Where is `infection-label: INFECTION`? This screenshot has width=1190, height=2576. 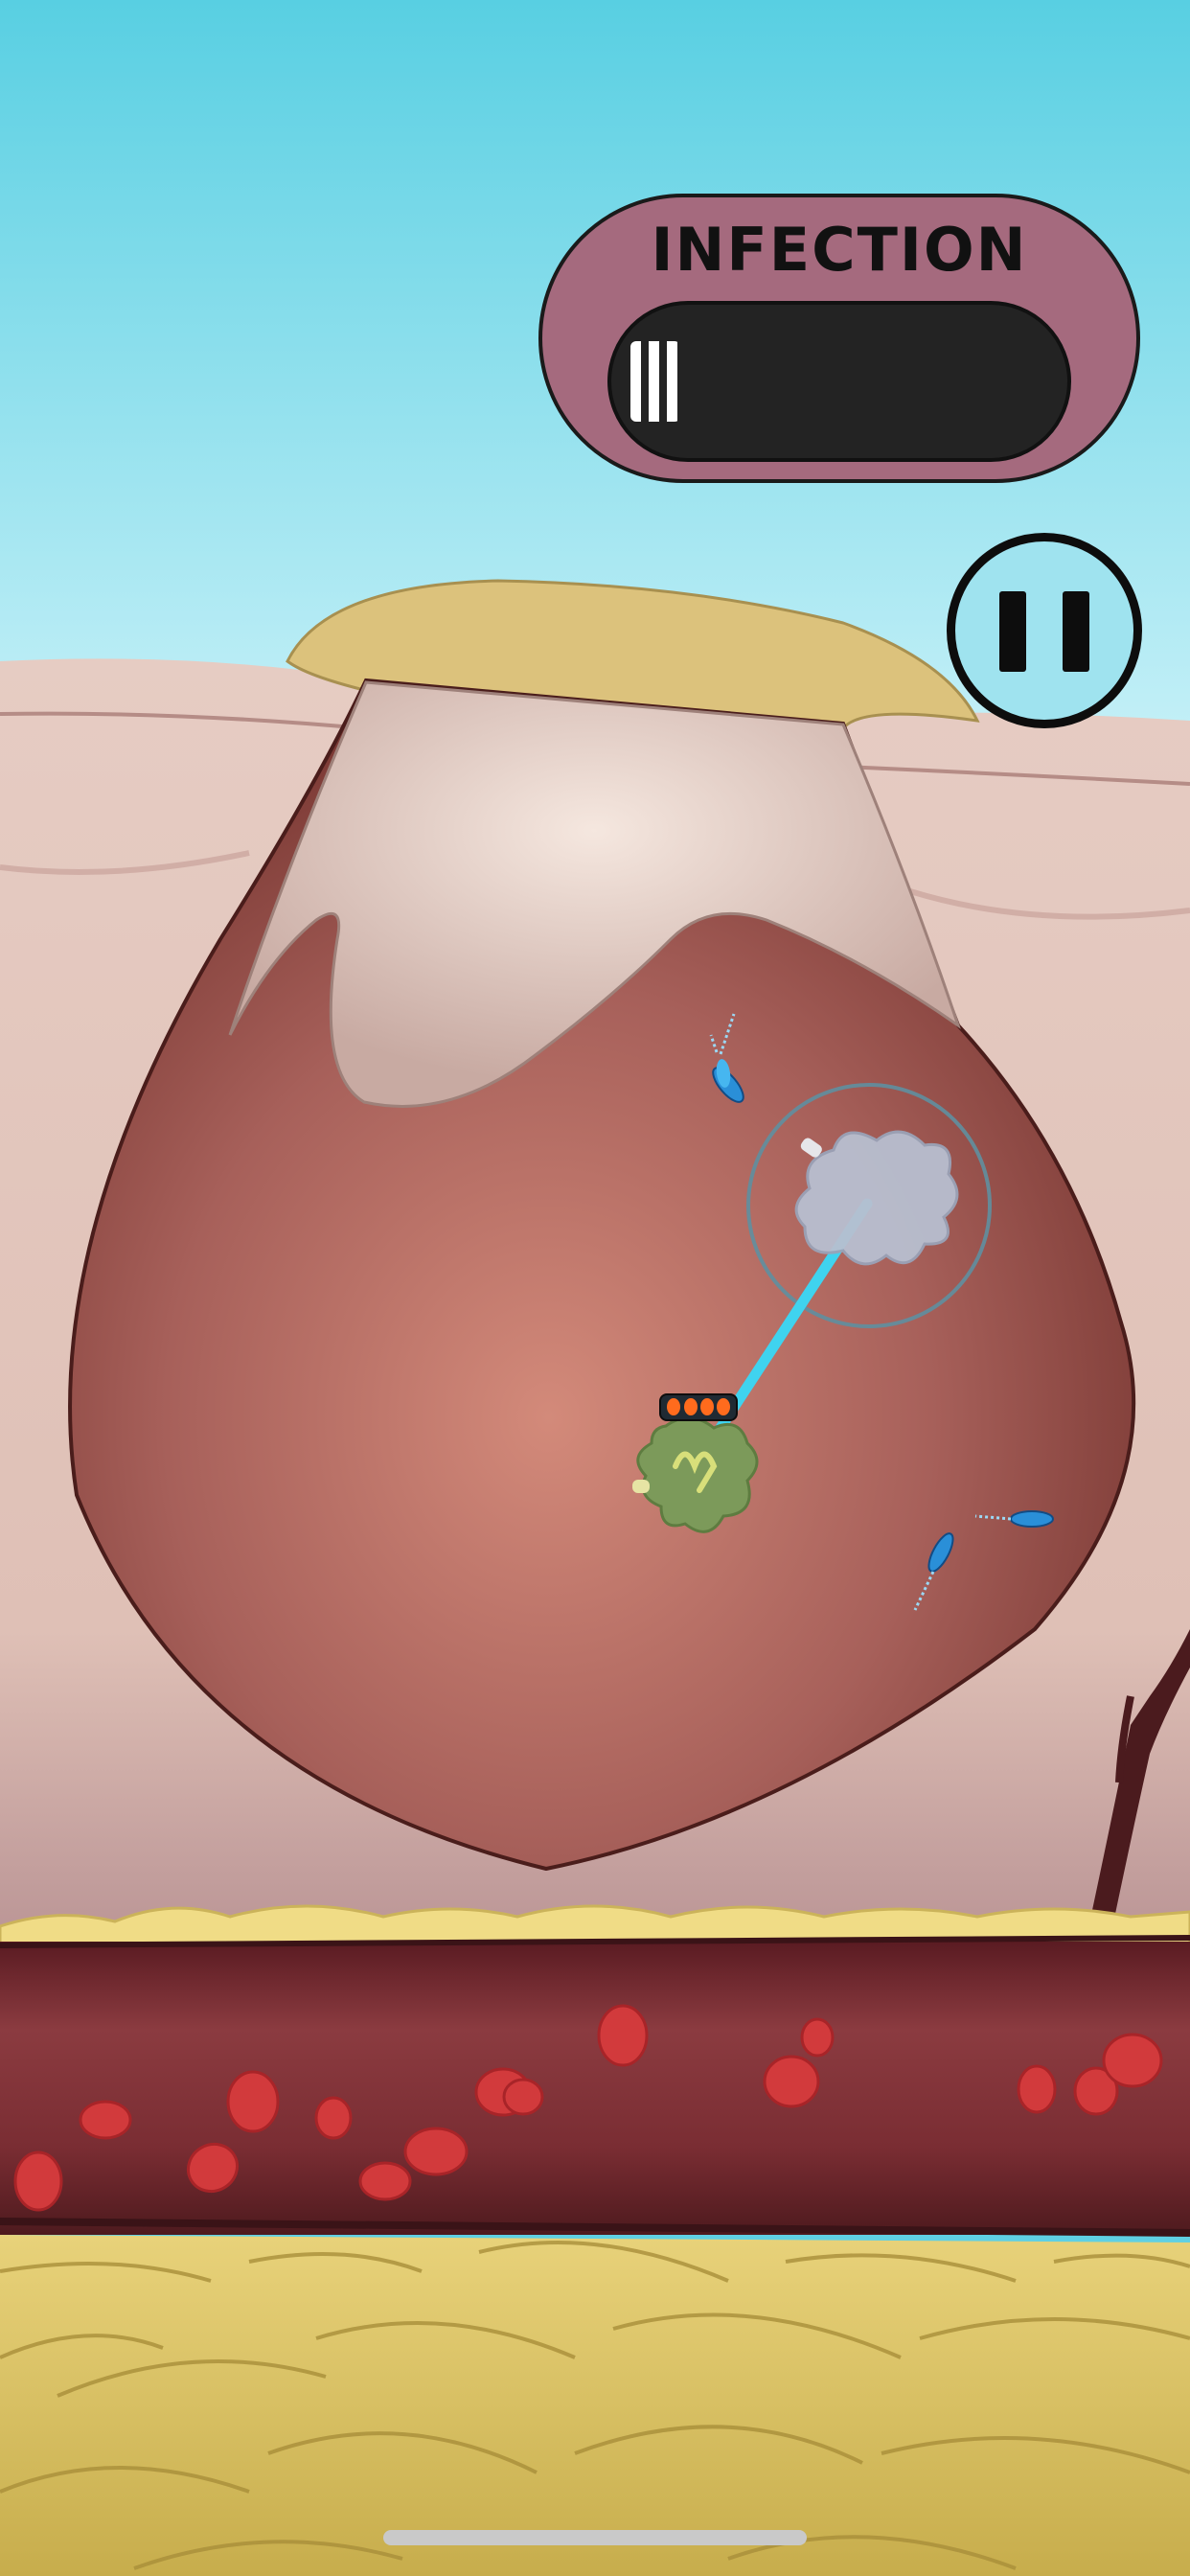
infection-label: INFECTION is located at coordinates (840, 250).